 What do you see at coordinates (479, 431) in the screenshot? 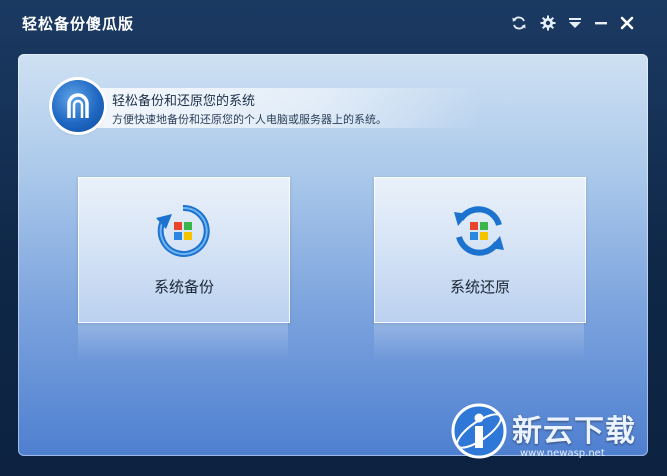
I see `watermark-logo-icon` at bounding box center [479, 431].